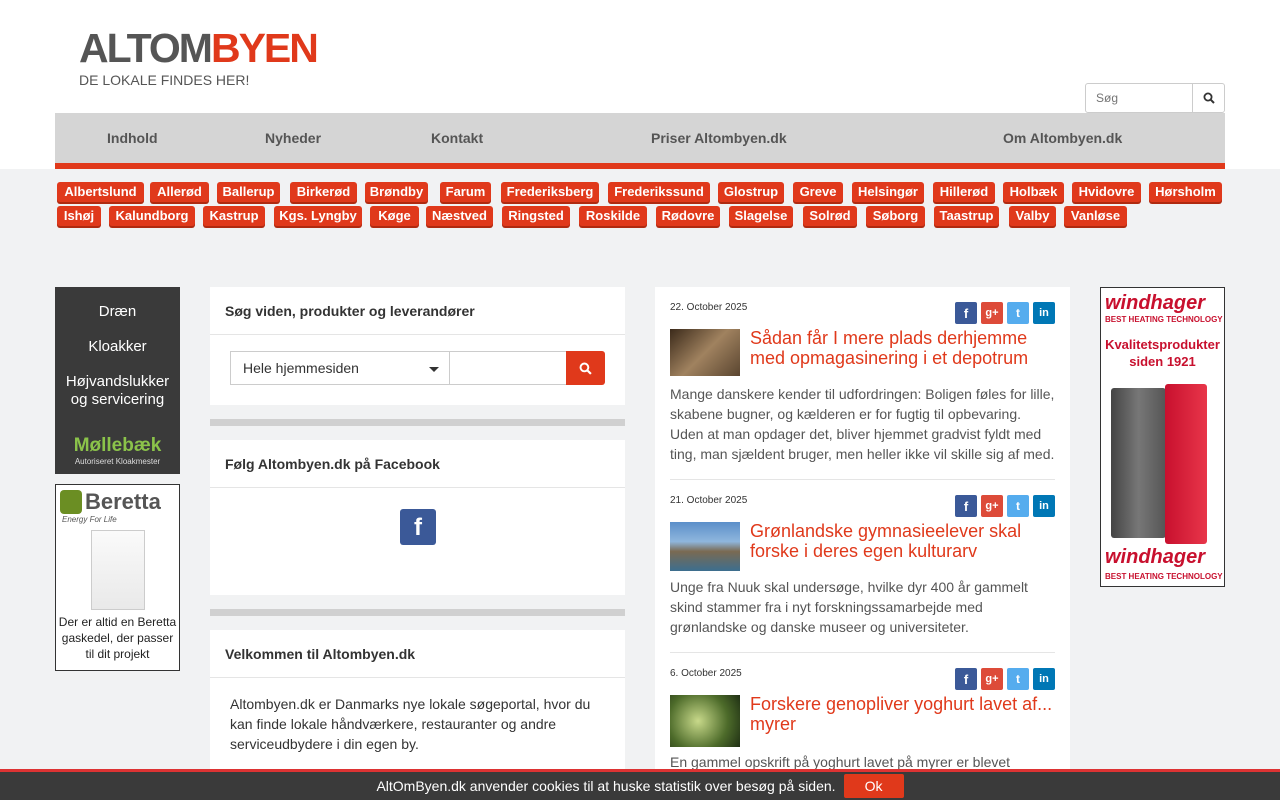  What do you see at coordinates (550, 192) in the screenshot?
I see `city-tag: Frederiksberg` at bounding box center [550, 192].